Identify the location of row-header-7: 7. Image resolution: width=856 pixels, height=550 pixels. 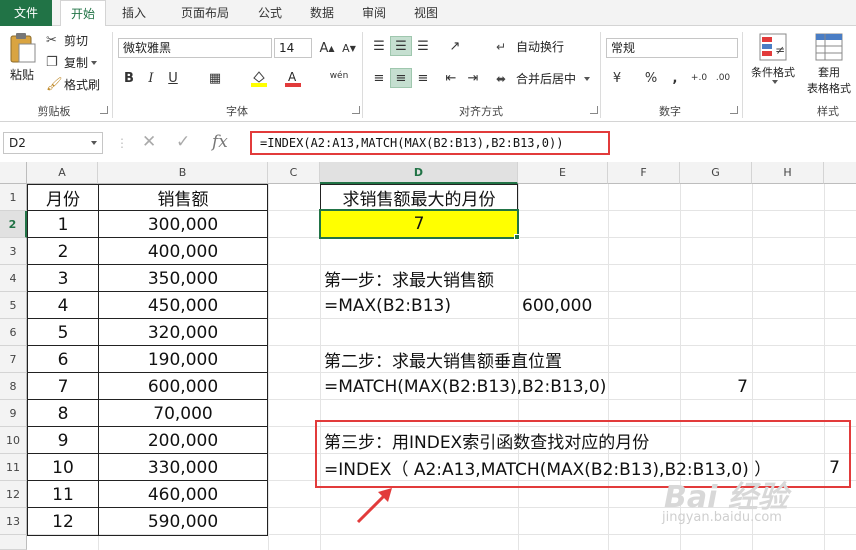
(13, 359).